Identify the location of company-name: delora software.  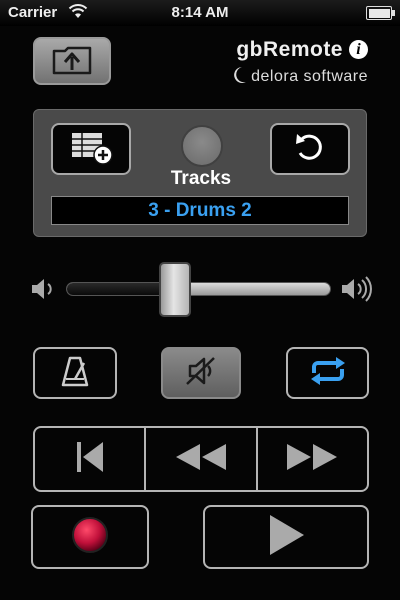
(309, 76).